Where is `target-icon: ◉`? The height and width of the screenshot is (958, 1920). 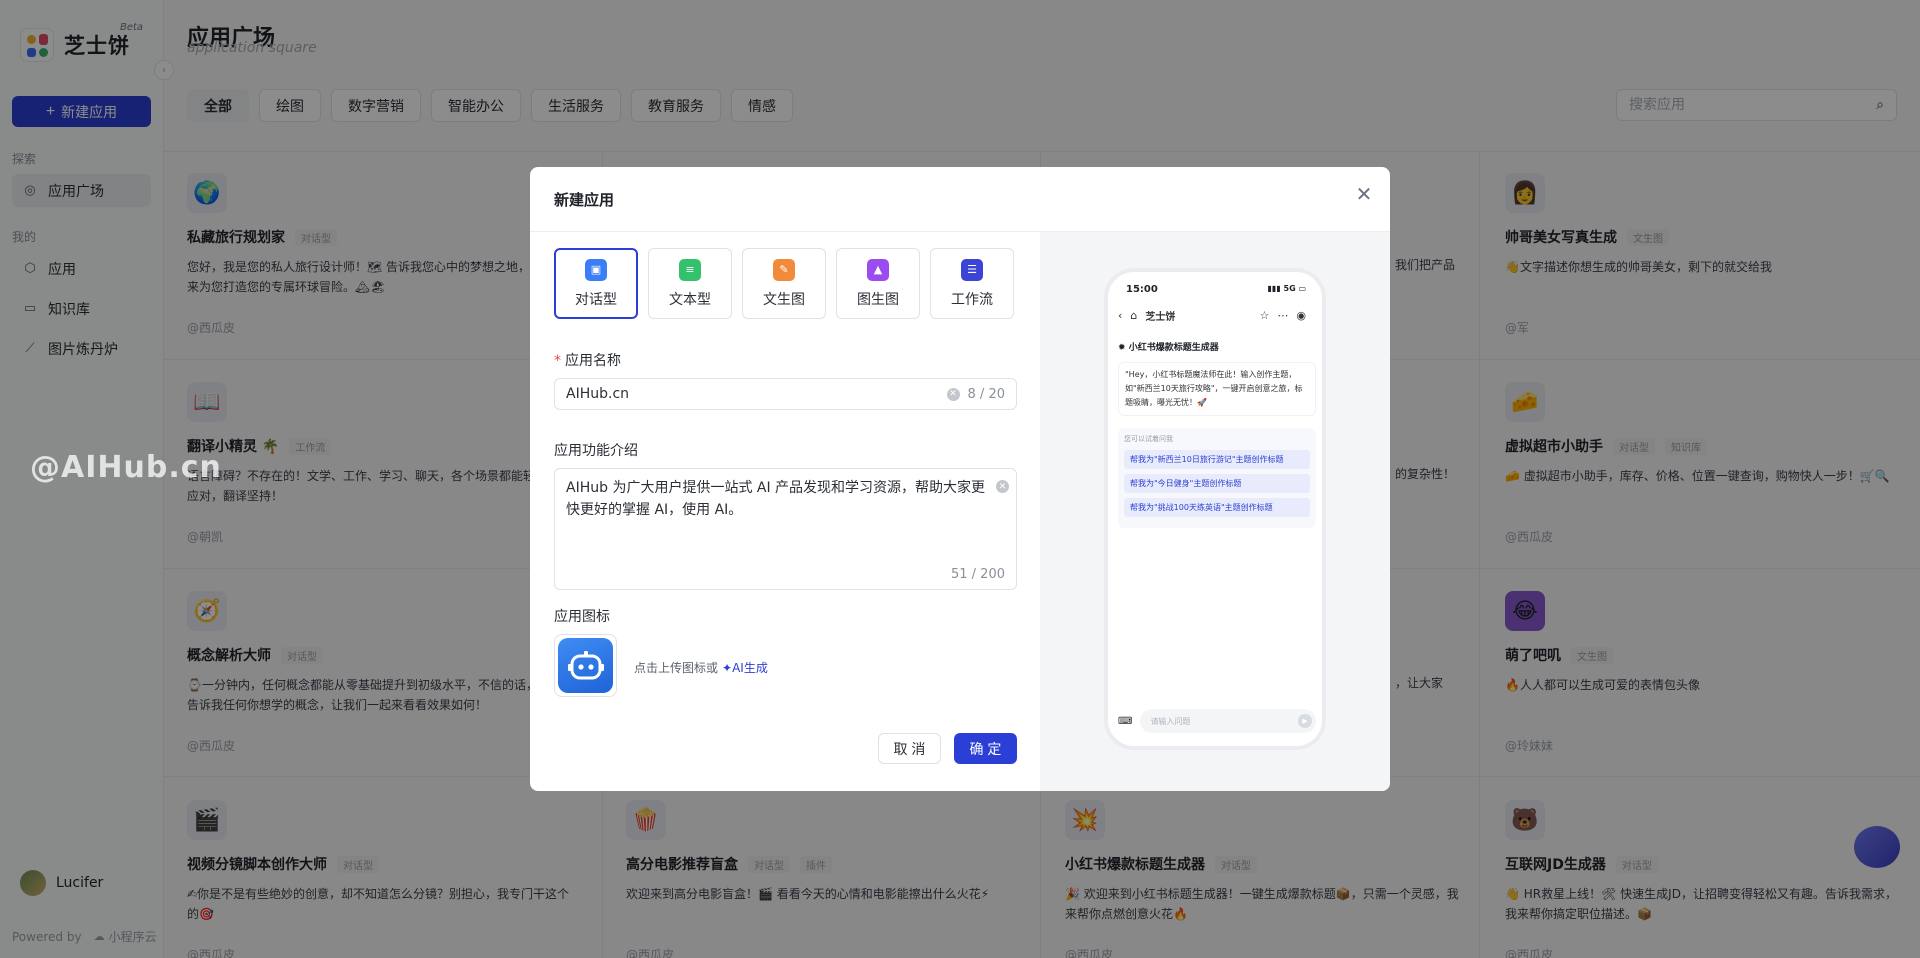 target-icon: ◉ is located at coordinates (1301, 315).